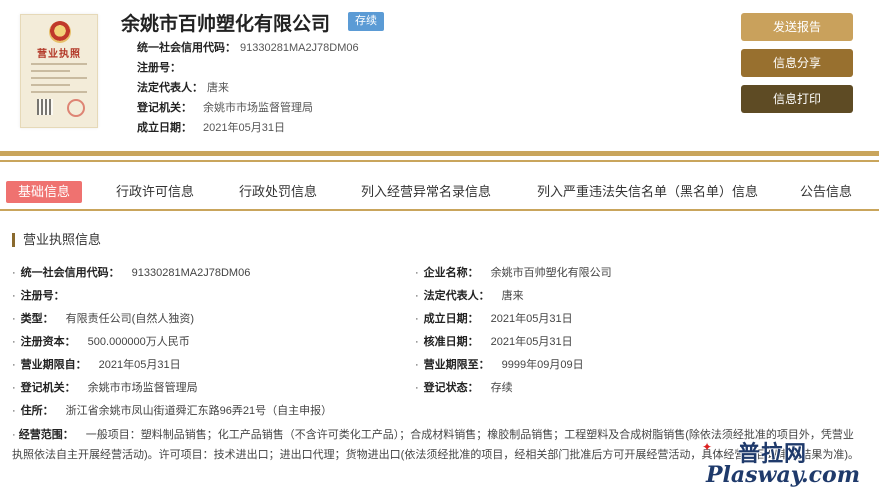 The height and width of the screenshot is (497, 879). What do you see at coordinates (826, 192) in the screenshot?
I see `tab-announcements: 公告信息` at bounding box center [826, 192].